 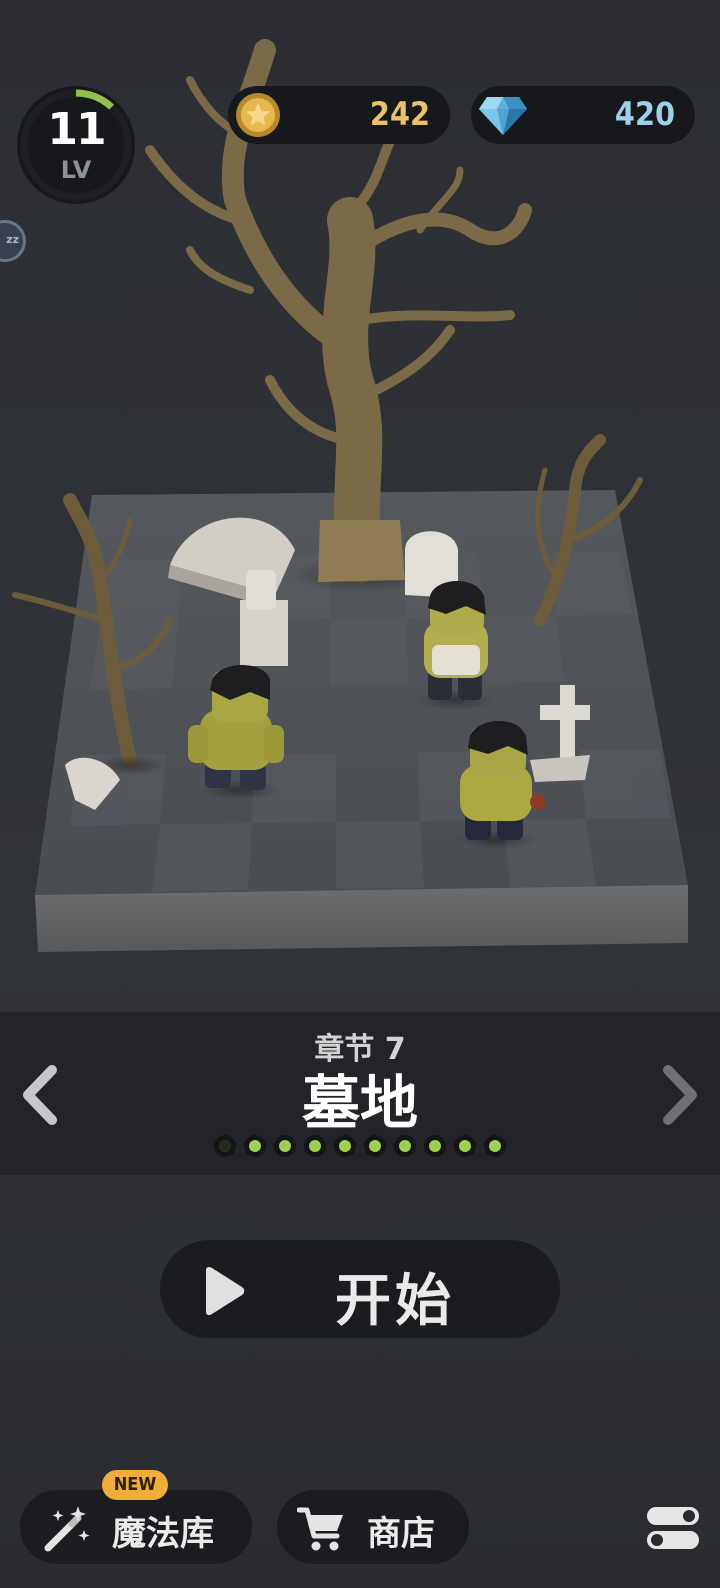 What do you see at coordinates (225, 1291) in the screenshot?
I see `play-icon` at bounding box center [225, 1291].